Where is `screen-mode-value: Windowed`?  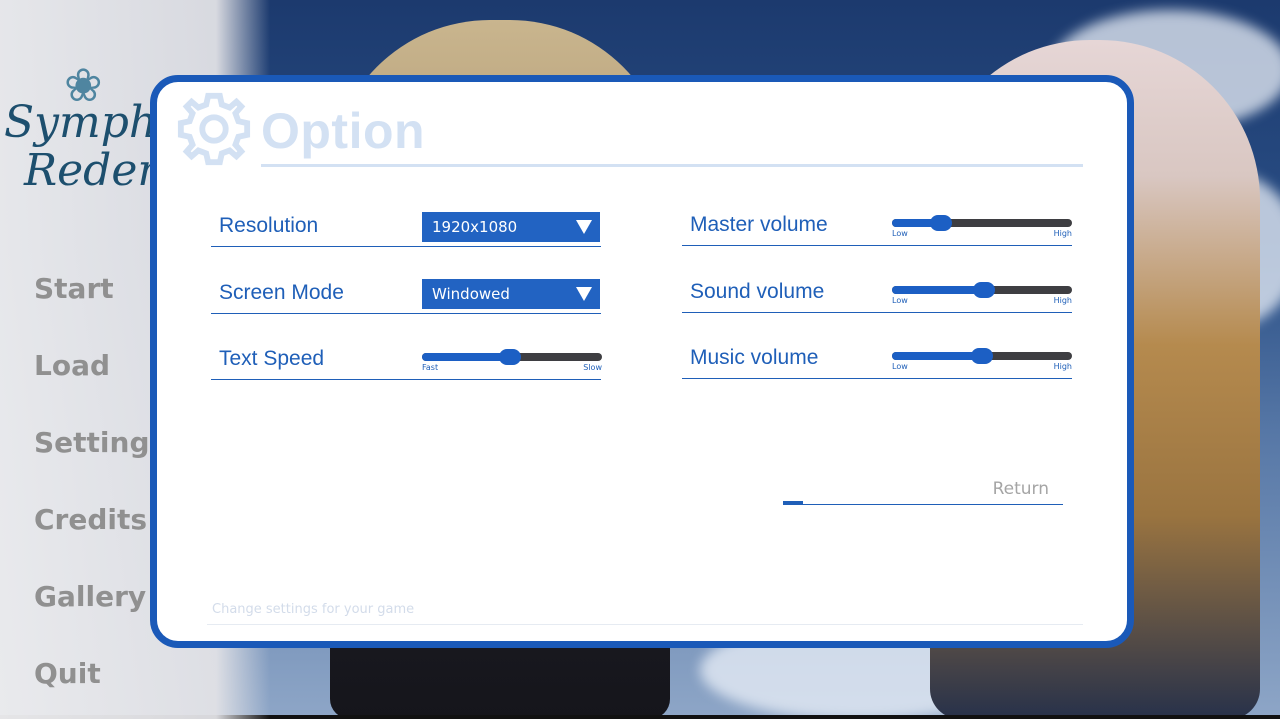
screen-mode-value: Windowed is located at coordinates (471, 294).